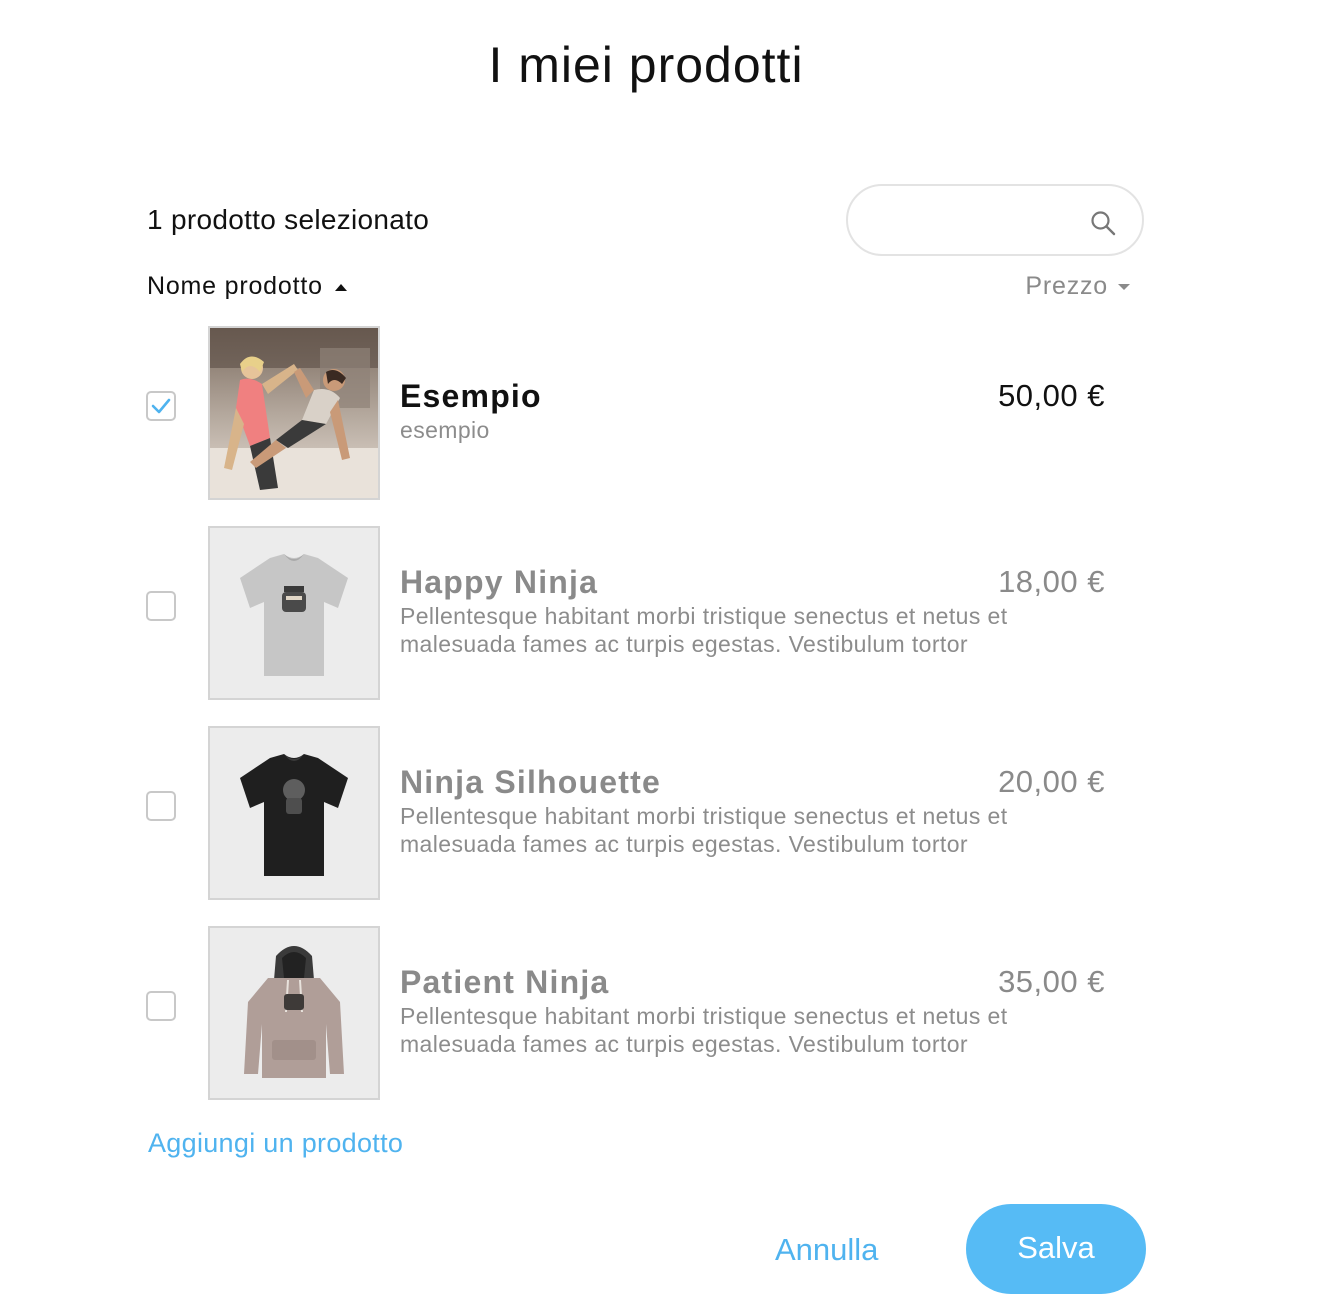  I want to click on sort-ascending-icon, so click(340, 287).